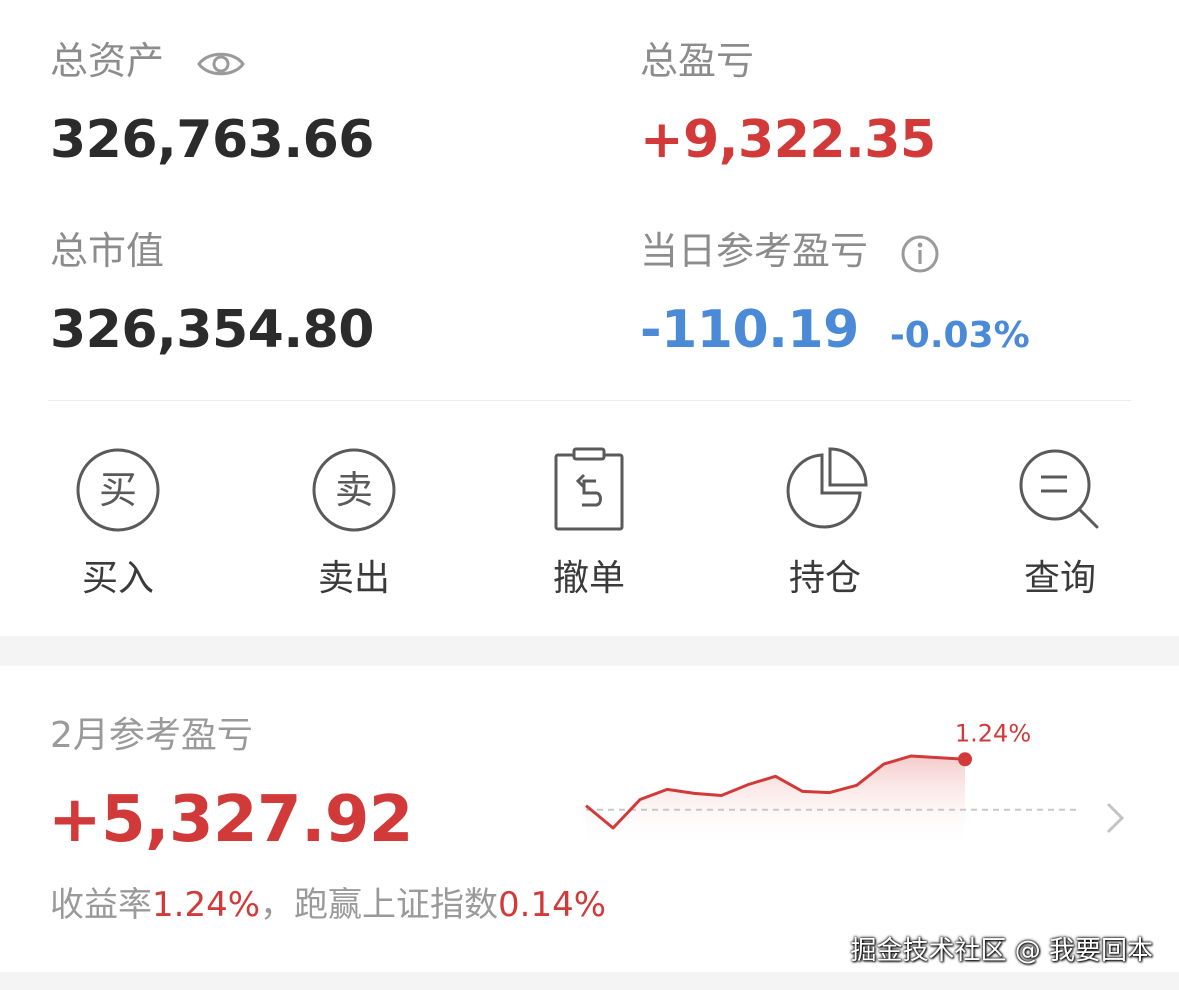 This screenshot has width=1179, height=990. I want to click on beat-index-value: 0.14%, so click(552, 905).